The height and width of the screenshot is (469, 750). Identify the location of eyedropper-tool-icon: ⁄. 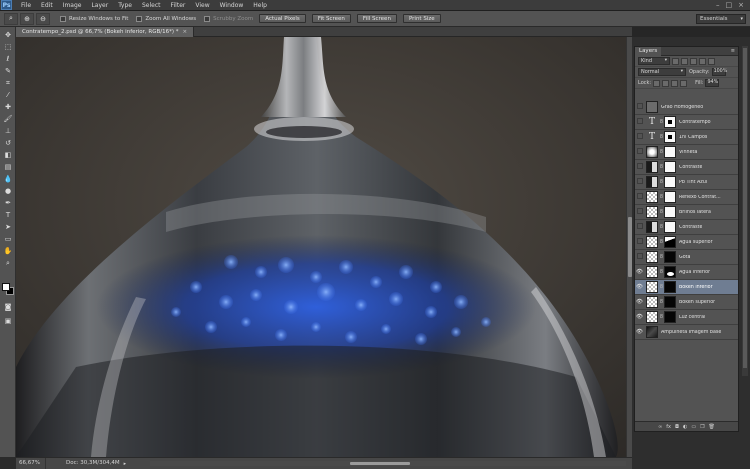
(8, 95).